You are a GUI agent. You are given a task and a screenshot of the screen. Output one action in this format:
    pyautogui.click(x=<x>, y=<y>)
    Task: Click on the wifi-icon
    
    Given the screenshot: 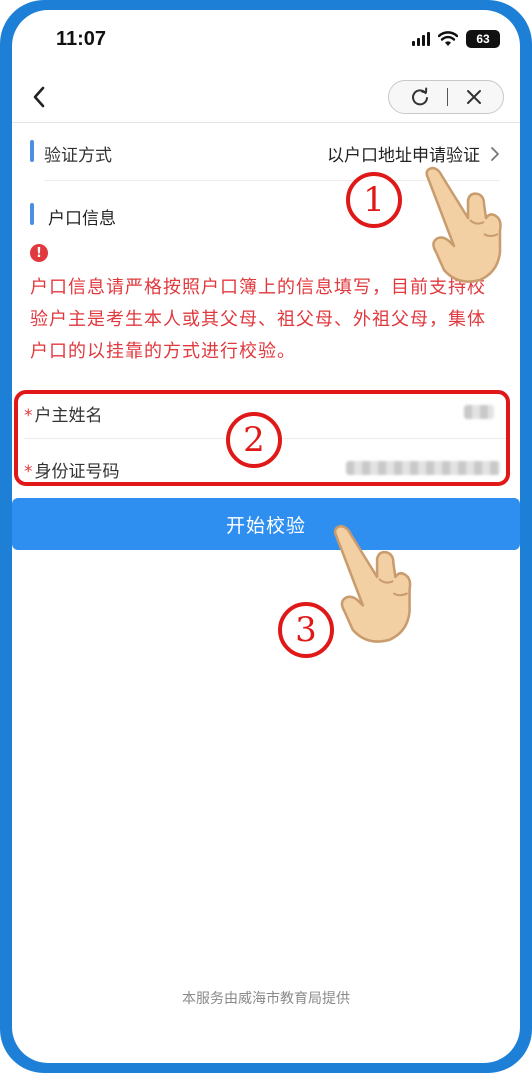 What is the action you would take?
    pyautogui.click(x=448, y=38)
    